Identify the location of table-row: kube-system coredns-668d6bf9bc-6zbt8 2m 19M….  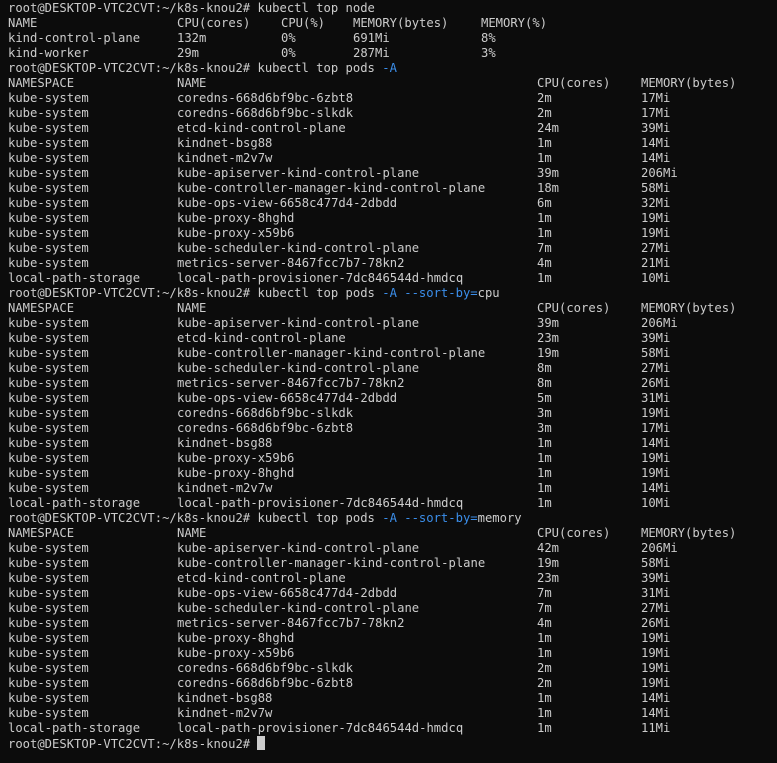
(392, 683).